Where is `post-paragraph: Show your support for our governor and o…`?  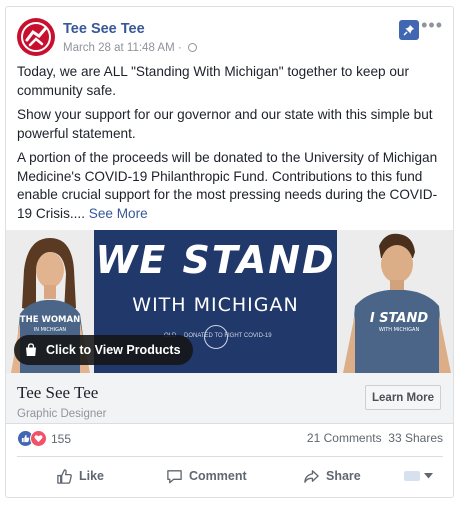
post-paragraph: Show your support for our governor and o… is located at coordinates (225, 124).